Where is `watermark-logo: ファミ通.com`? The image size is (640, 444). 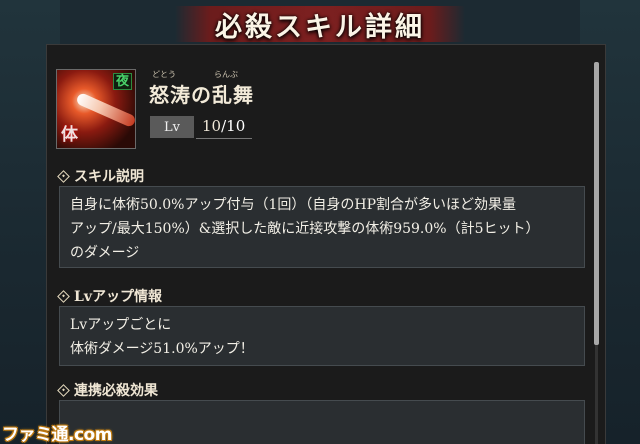 watermark-logo: ファミ通.com is located at coordinates (57, 434).